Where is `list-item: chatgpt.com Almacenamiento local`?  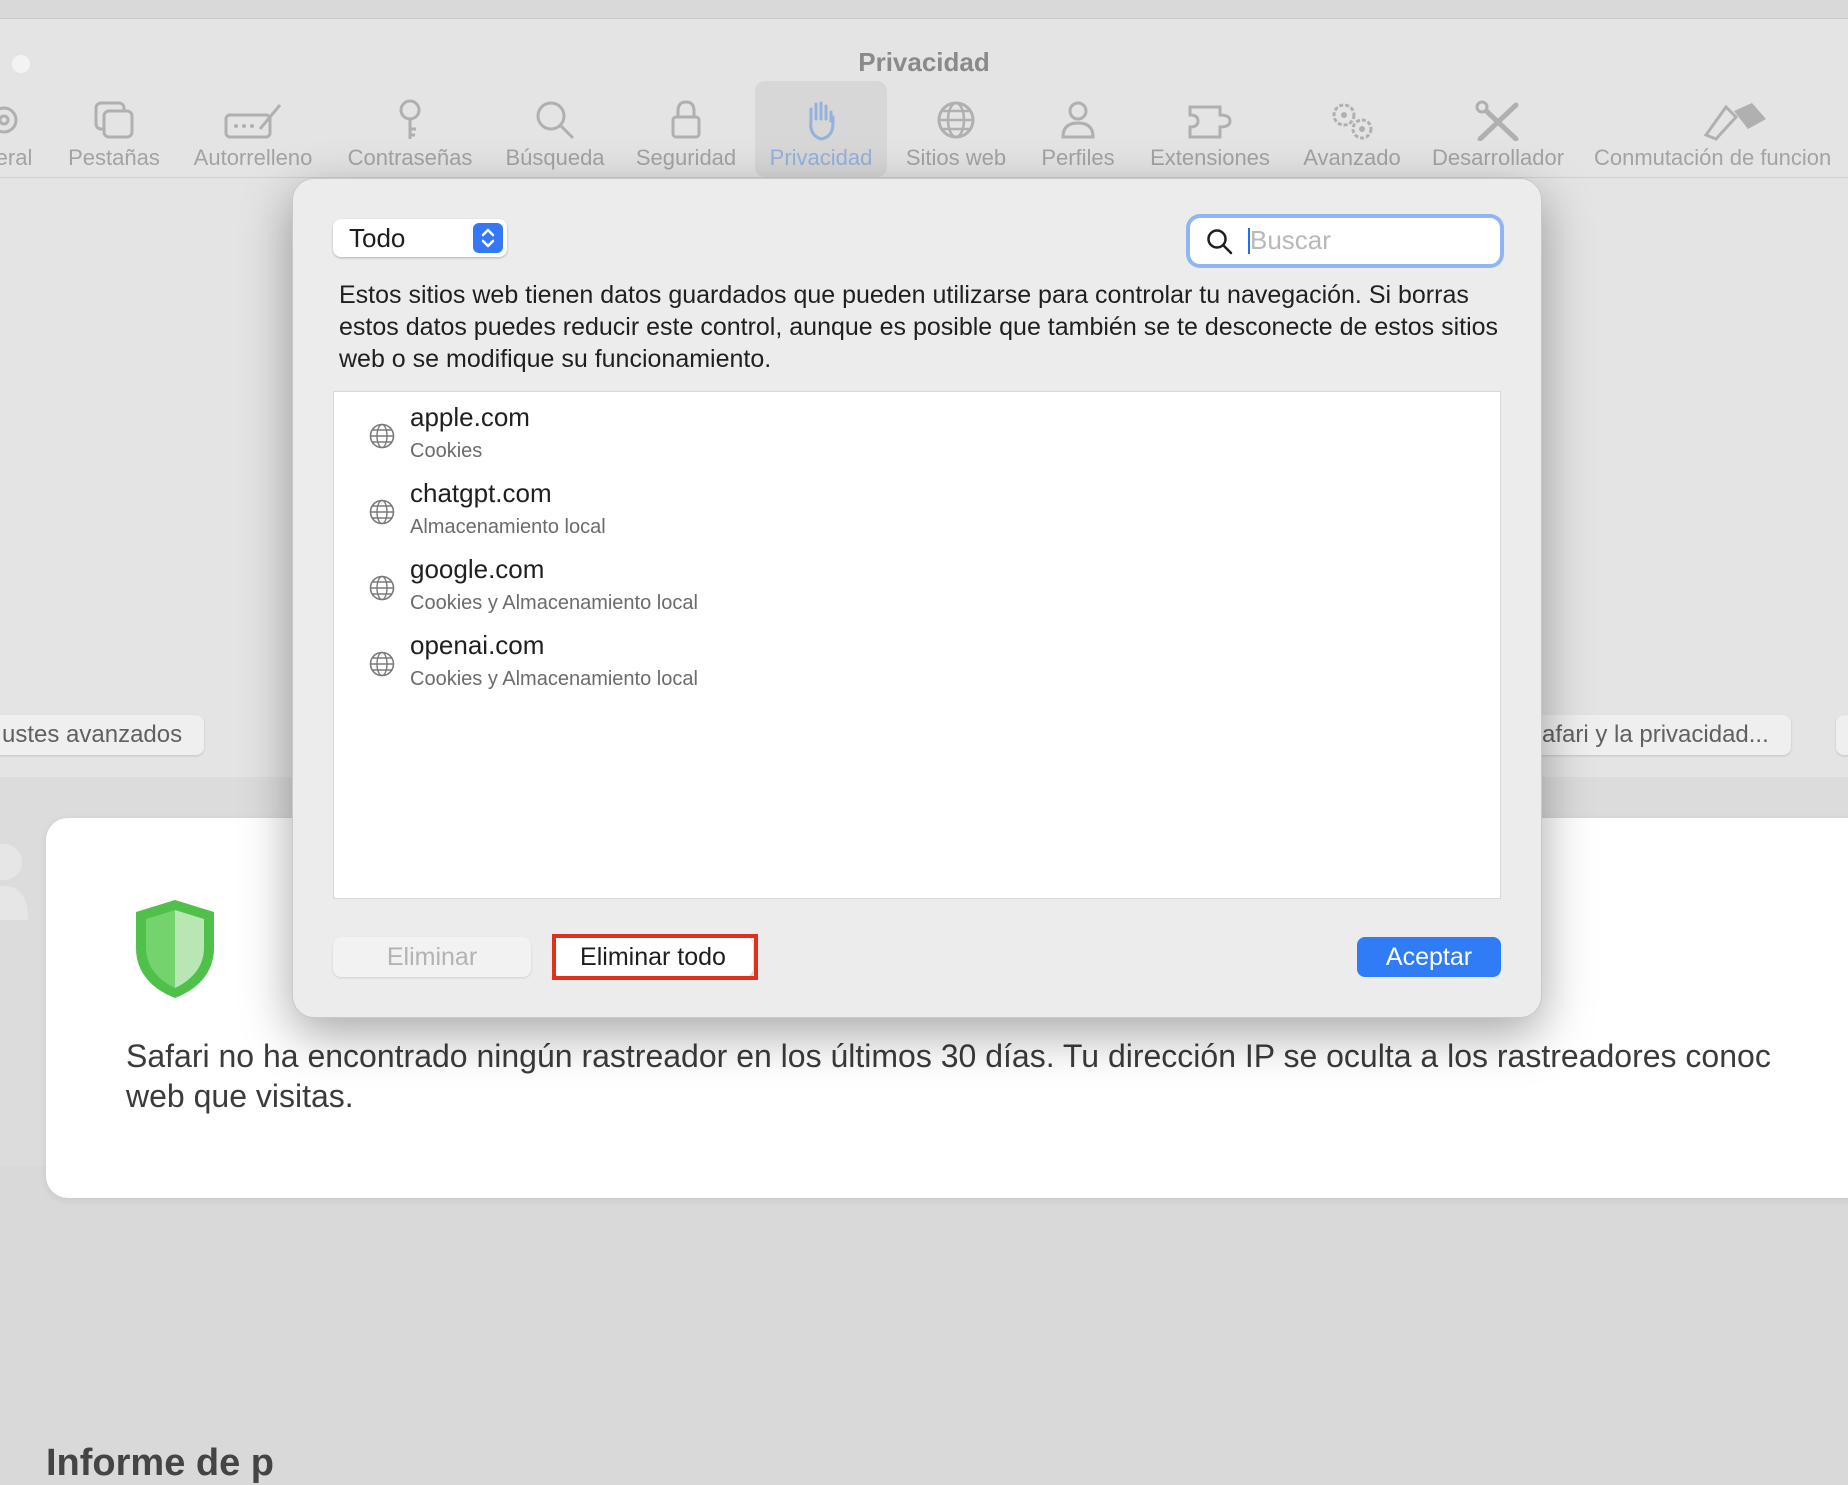
list-item: chatgpt.com Almacenamiento local is located at coordinates (917, 512).